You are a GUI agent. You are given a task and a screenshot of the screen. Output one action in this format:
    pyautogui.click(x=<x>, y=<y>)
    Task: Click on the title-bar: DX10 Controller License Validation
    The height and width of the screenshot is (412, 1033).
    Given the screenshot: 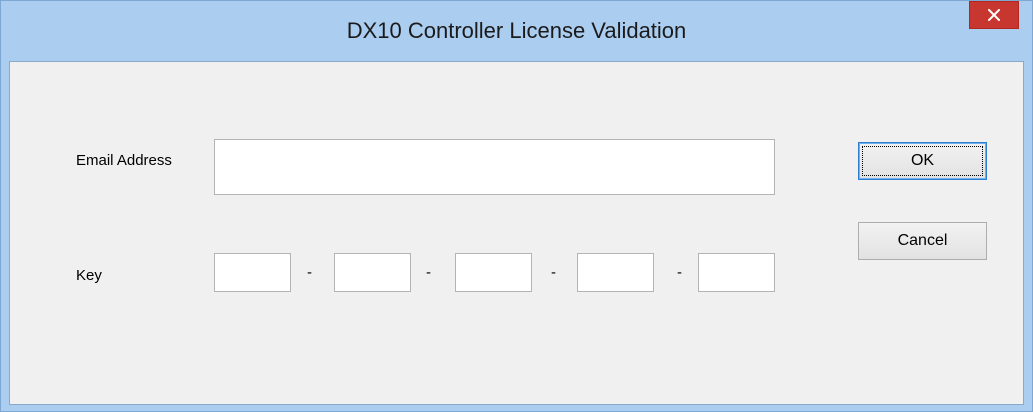 What is the action you would take?
    pyautogui.click(x=516, y=31)
    